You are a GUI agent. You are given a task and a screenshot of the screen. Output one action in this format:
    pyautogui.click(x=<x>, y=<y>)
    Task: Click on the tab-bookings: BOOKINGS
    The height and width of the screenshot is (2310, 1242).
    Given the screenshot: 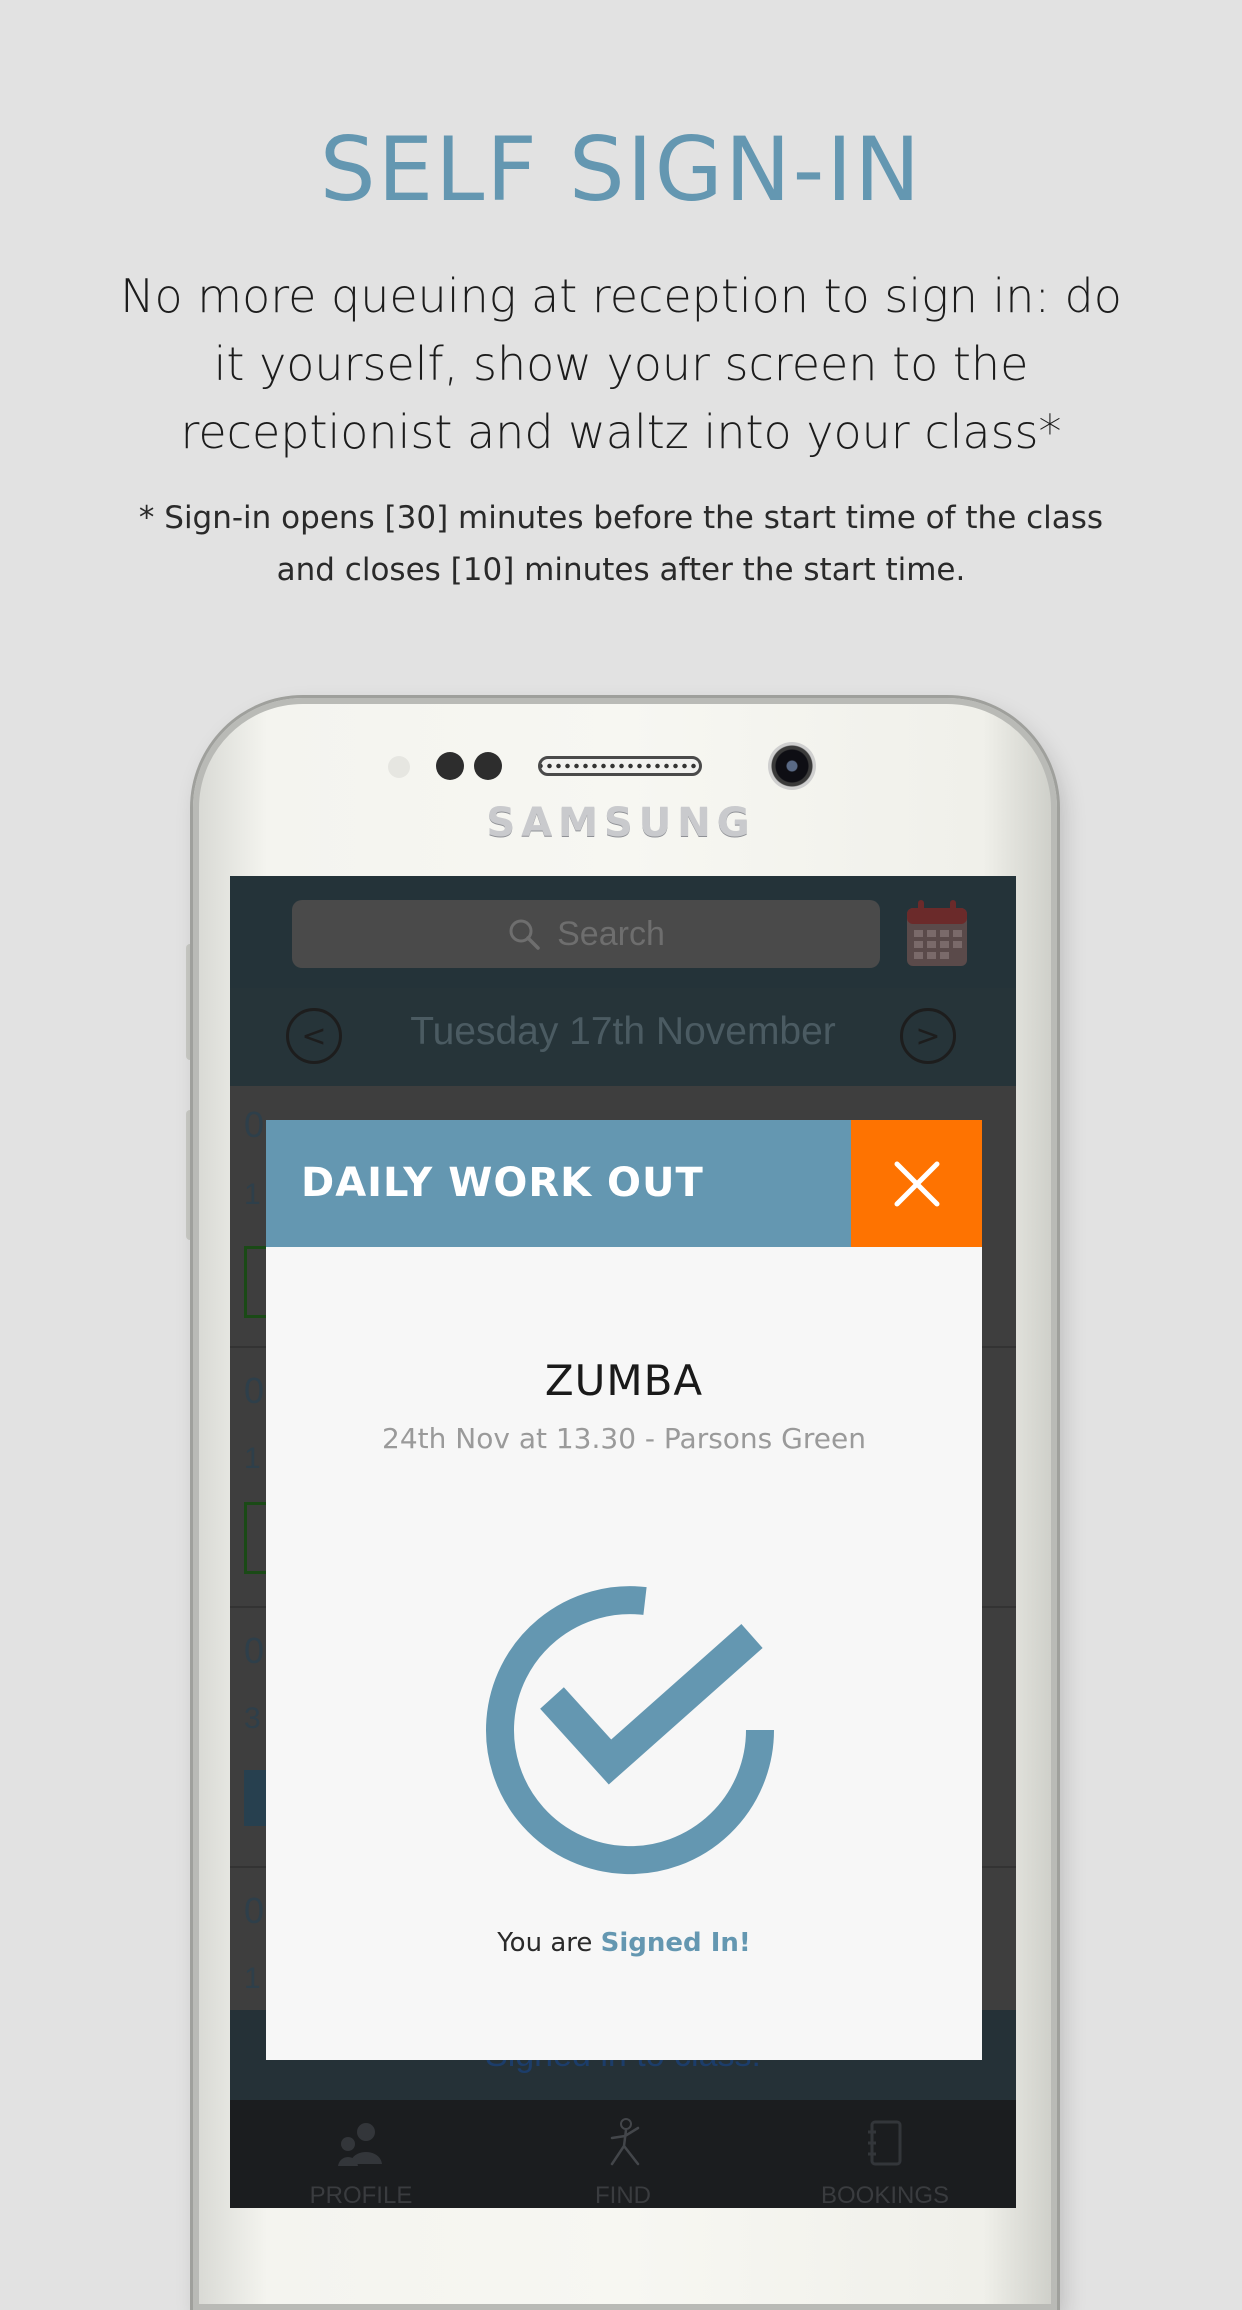 What is the action you would take?
    pyautogui.click(x=885, y=2154)
    